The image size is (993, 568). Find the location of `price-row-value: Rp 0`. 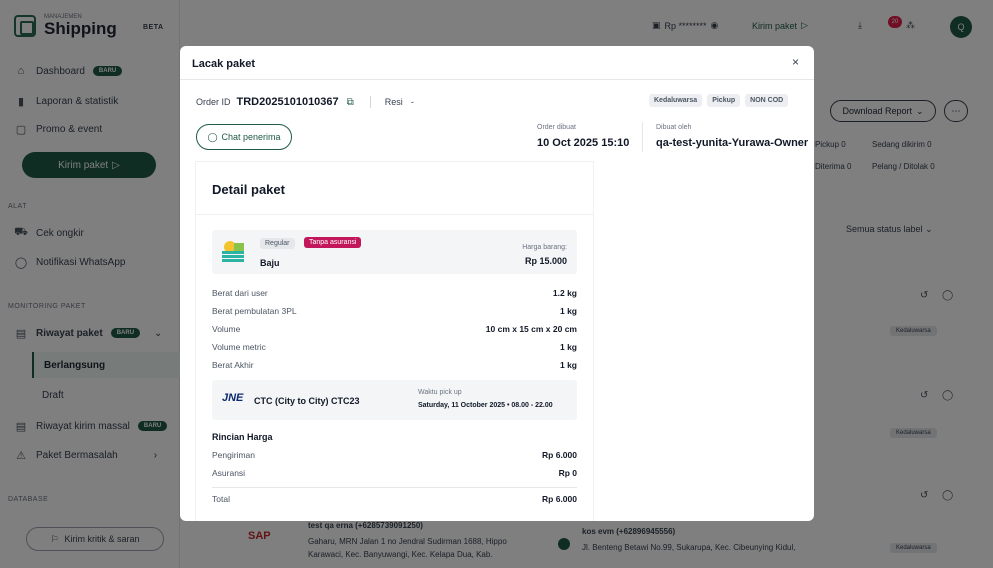

price-row-value: Rp 0 is located at coordinates (567, 473).